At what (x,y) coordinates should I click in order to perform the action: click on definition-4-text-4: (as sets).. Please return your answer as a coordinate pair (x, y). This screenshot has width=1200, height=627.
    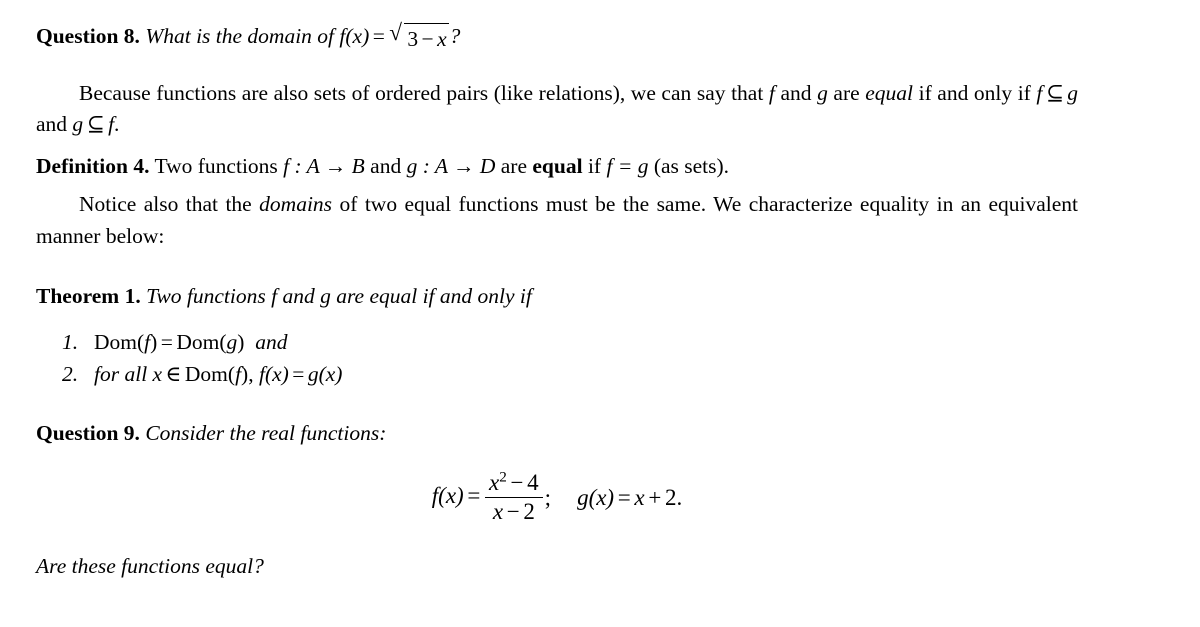
    Looking at the image, I should click on (691, 166).